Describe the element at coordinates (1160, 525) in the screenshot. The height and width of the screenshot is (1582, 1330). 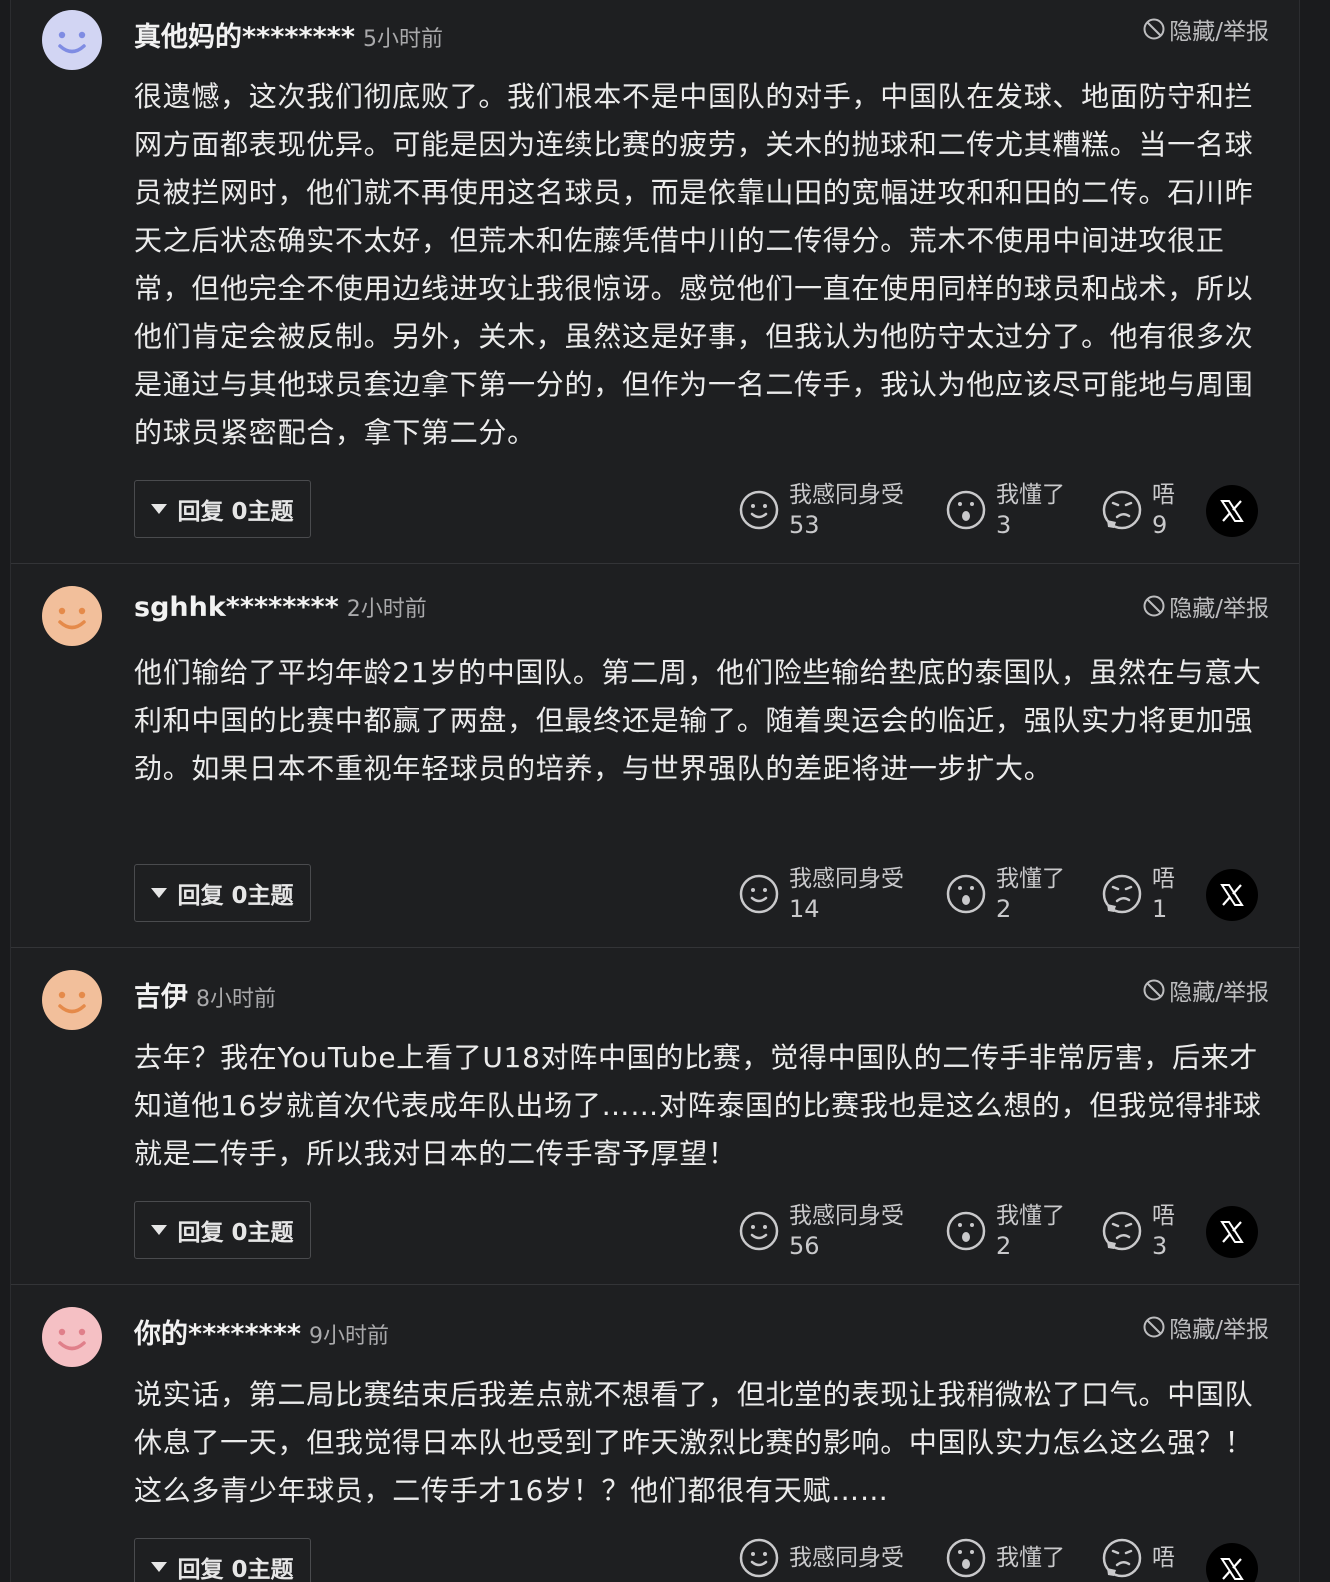
I see `reaction-count: 9` at that location.